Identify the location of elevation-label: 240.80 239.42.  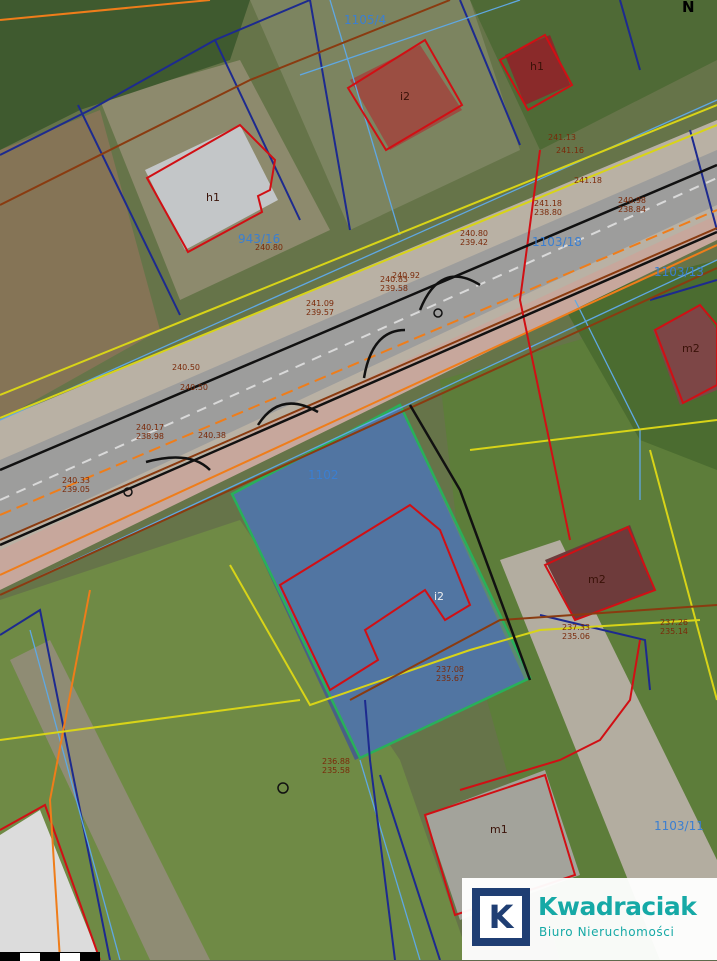
(474, 238).